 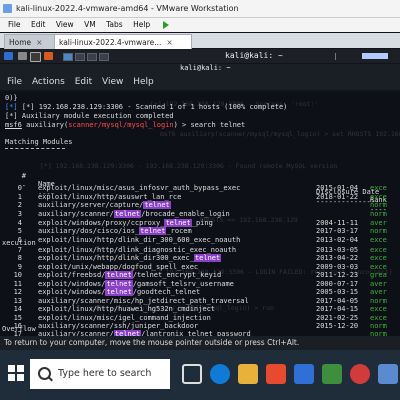 What do you see at coordinates (31, 42) in the screenshot?
I see `tab-home: Home ×` at bounding box center [31, 42].